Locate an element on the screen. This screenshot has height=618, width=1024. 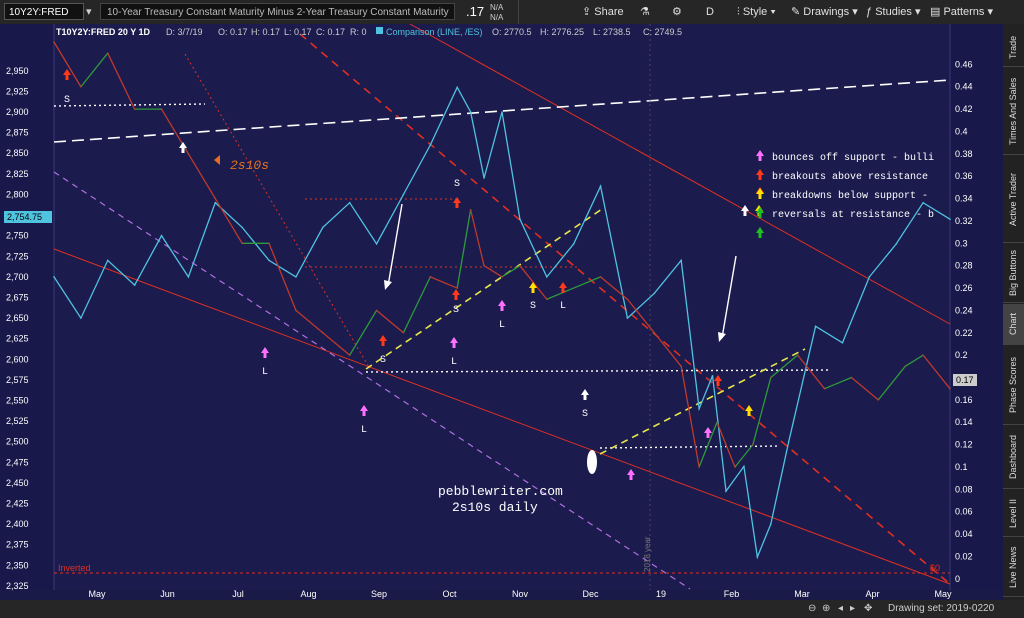
zoom-out-icon: ⊖ is located at coordinates (812, 609).